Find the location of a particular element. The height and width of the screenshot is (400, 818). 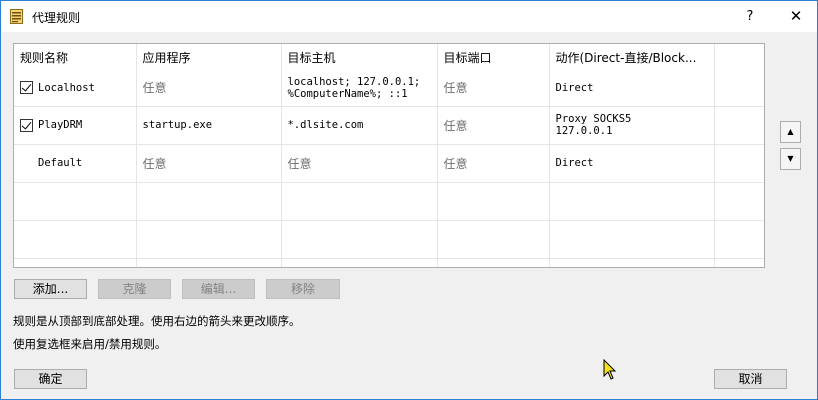

rule-name: PlayDRM is located at coordinates (60, 125).